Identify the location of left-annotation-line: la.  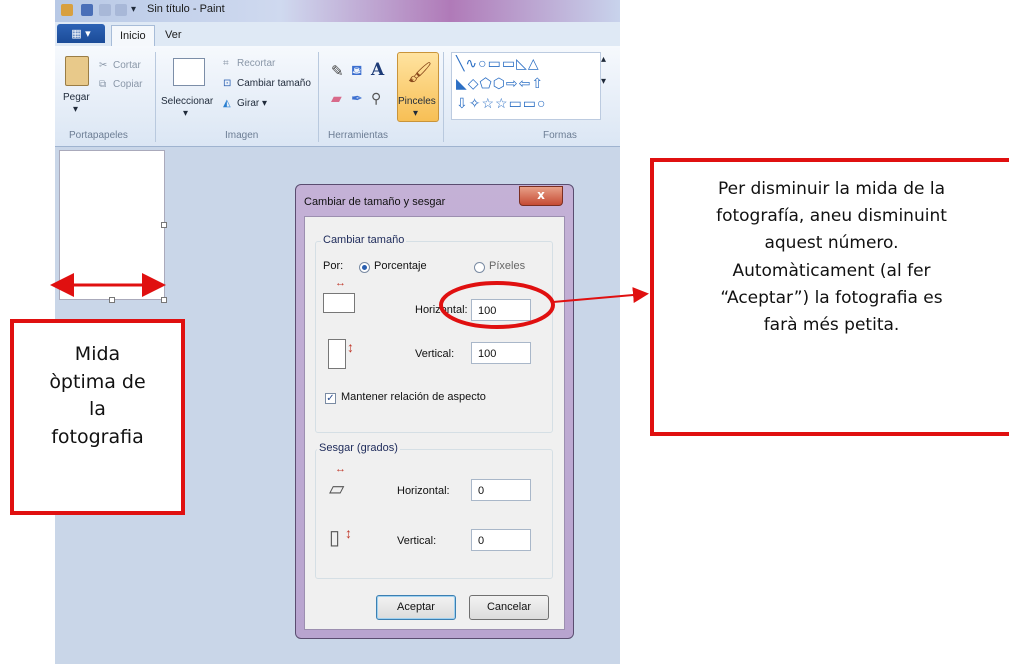
(97, 409).